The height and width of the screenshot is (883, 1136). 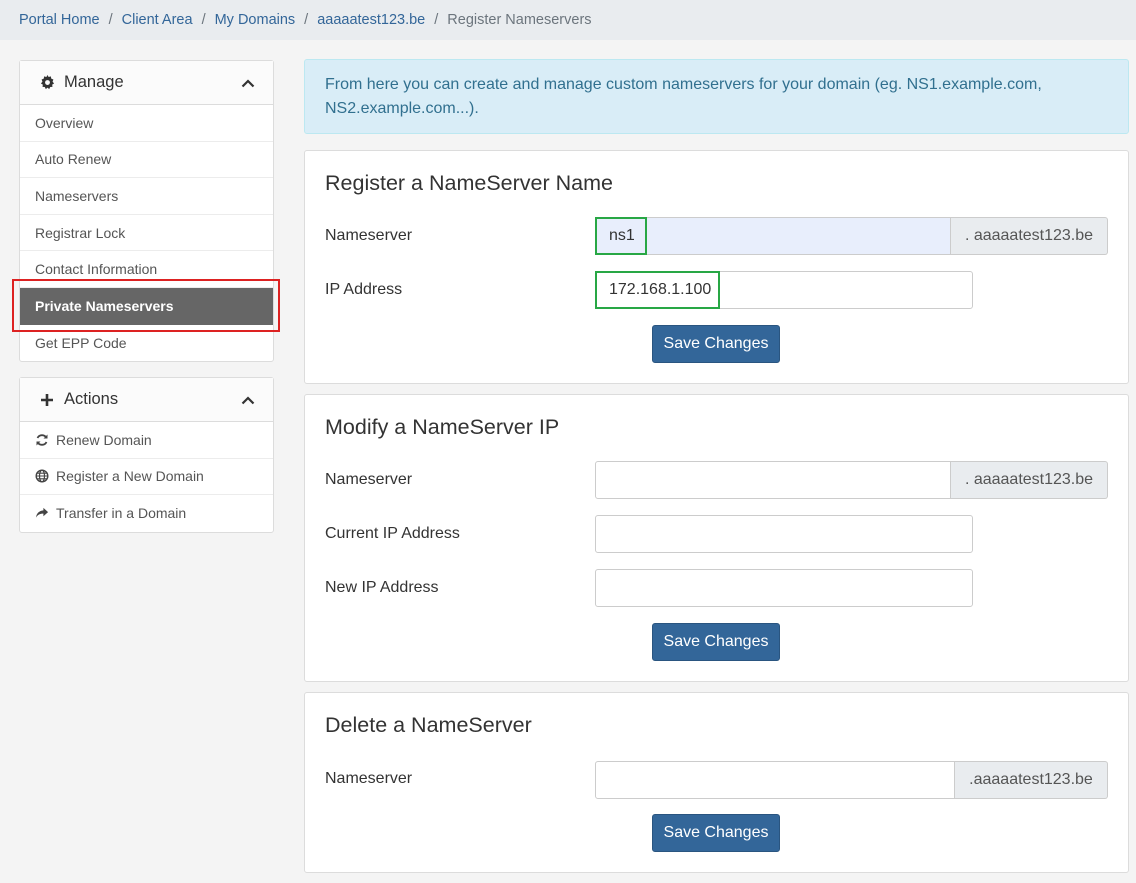 What do you see at coordinates (773, 236) in the screenshot?
I see `nameserver-input: ns1` at bounding box center [773, 236].